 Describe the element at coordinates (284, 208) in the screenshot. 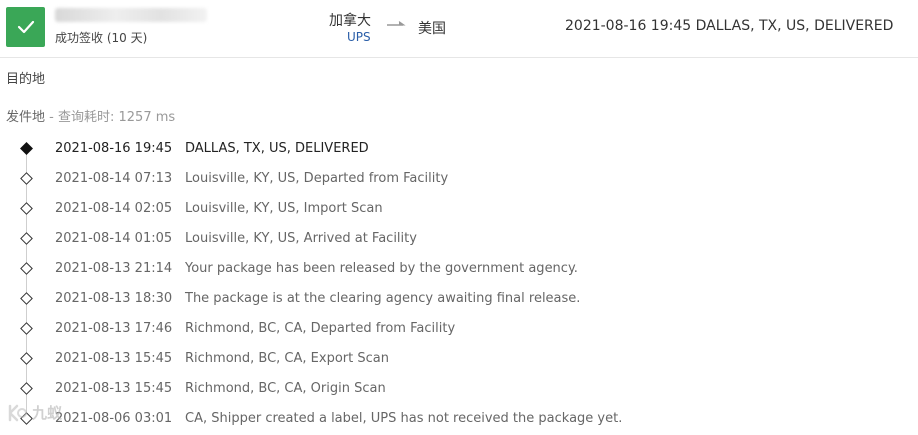

I see `event-description: Louisville, KY, US, Import Scan` at that location.